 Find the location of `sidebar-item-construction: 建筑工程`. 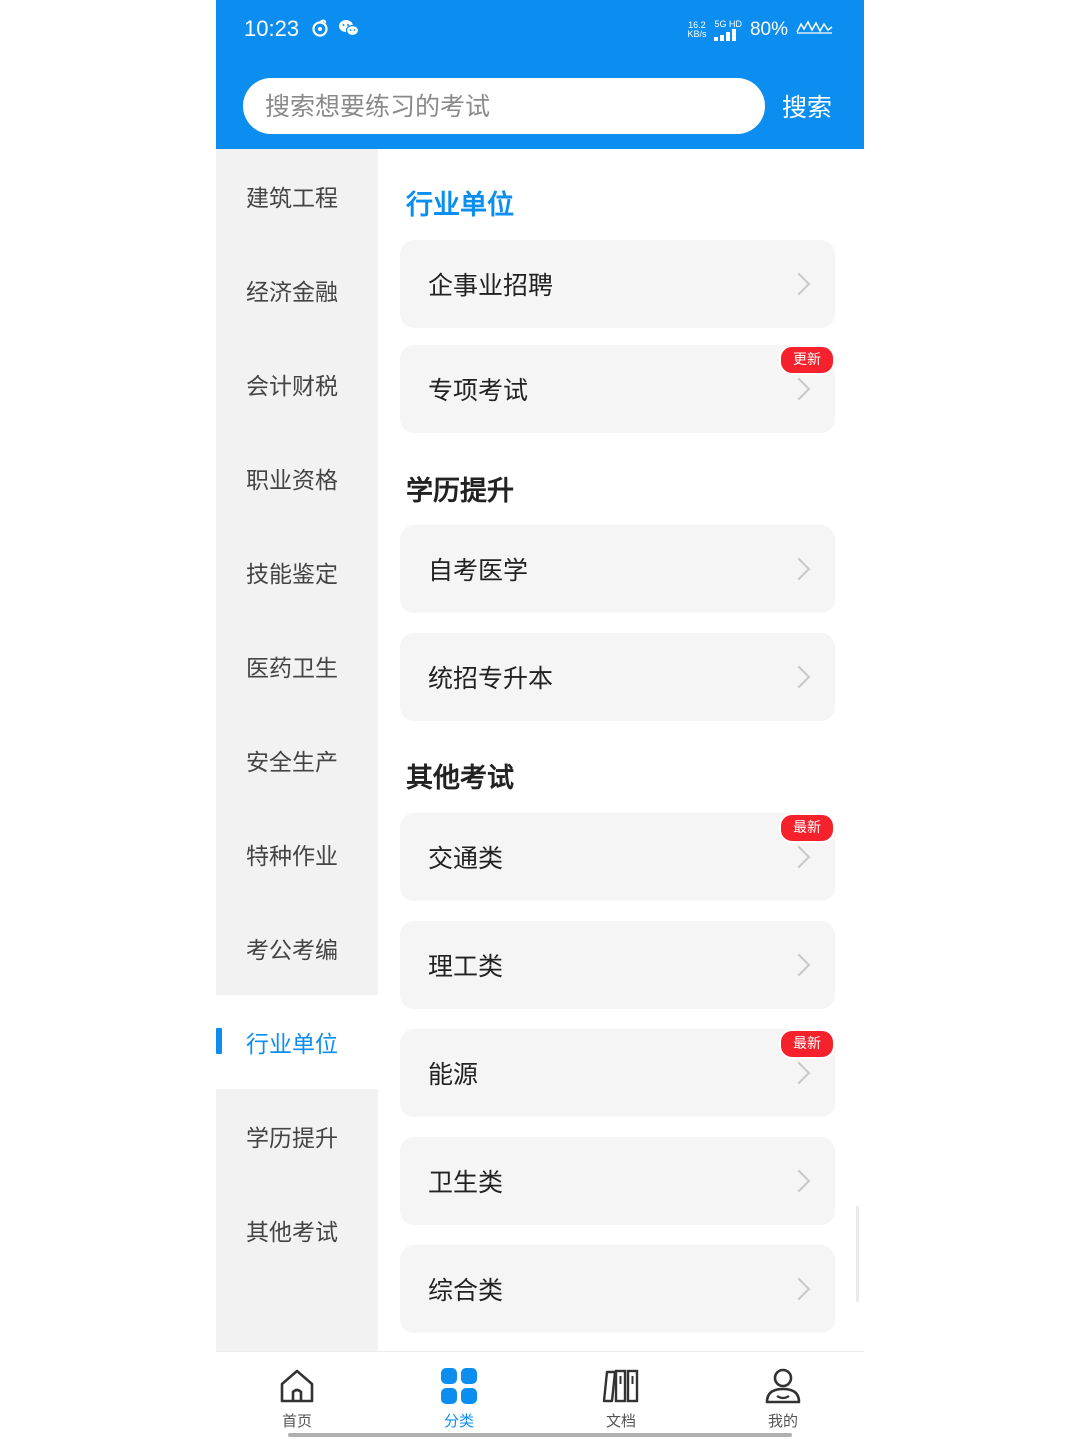

sidebar-item-construction: 建筑工程 is located at coordinates (297, 196).